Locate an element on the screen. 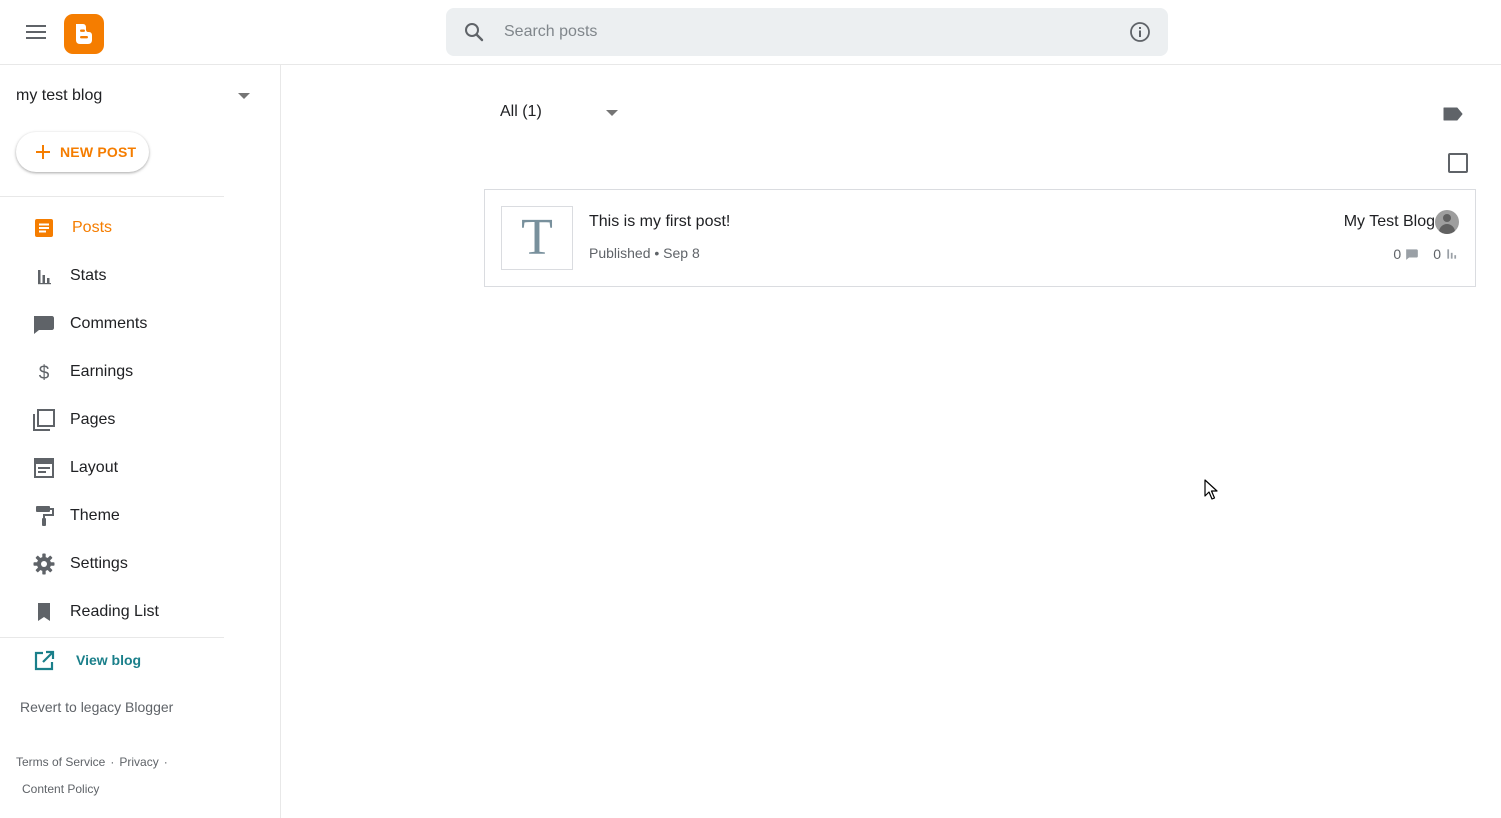  comments-icon is located at coordinates (44, 325).